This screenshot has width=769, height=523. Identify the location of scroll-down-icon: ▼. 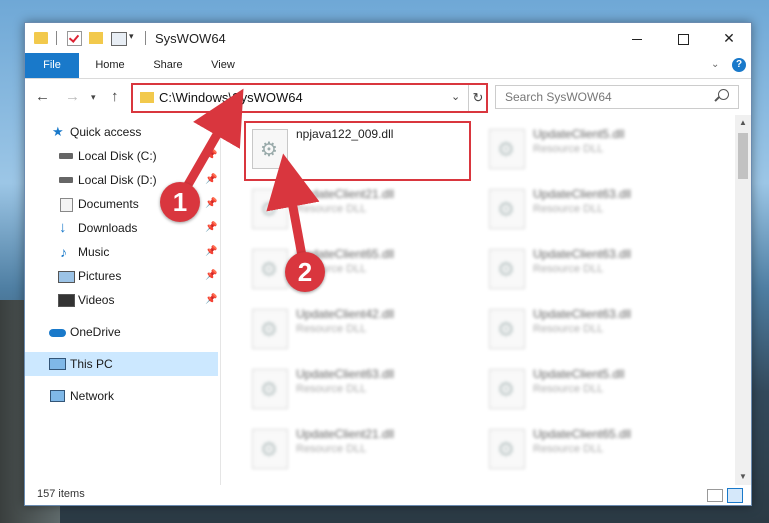
(743, 477).